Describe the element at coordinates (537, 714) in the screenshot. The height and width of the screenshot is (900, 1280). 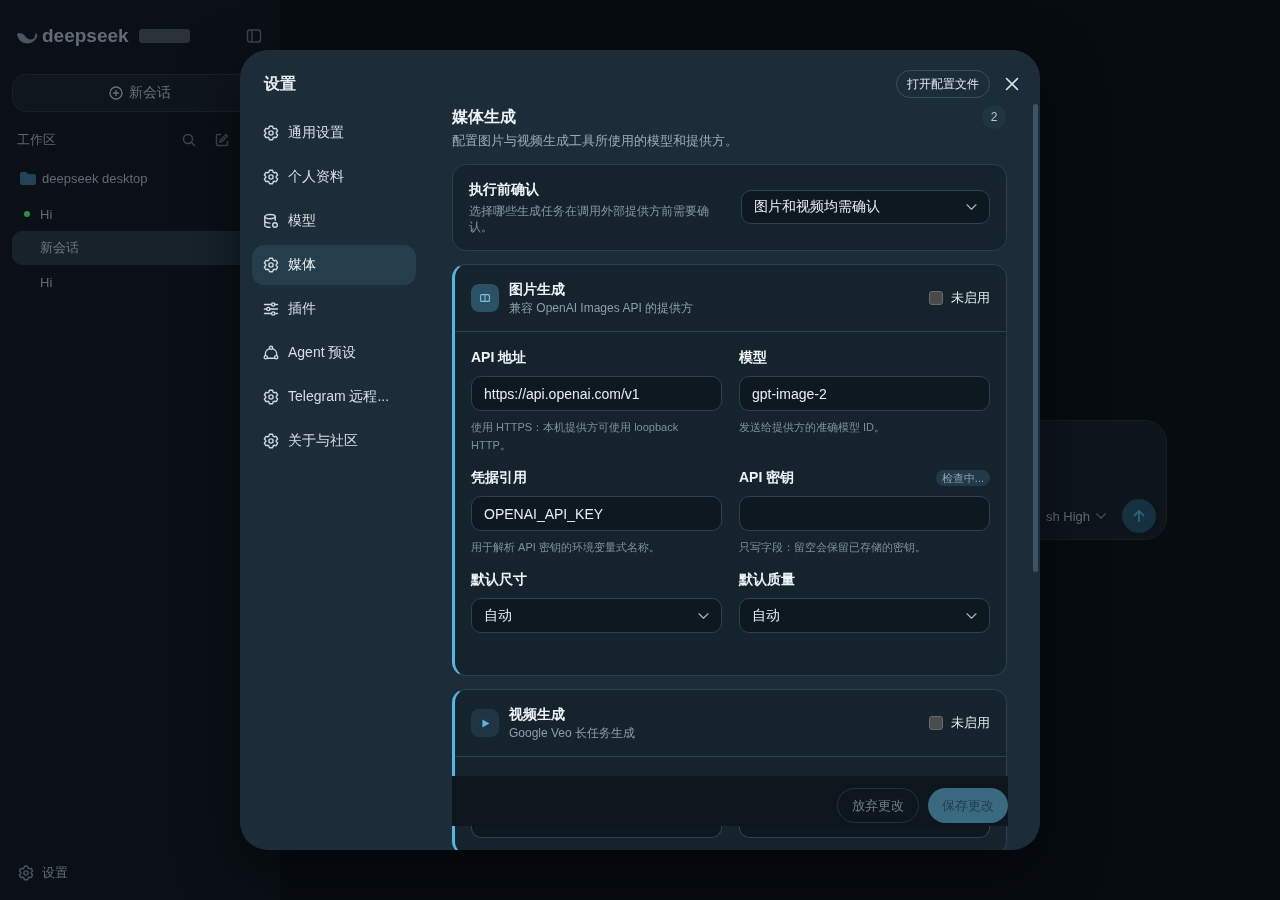
I see `provider-title: 视频生成` at that location.